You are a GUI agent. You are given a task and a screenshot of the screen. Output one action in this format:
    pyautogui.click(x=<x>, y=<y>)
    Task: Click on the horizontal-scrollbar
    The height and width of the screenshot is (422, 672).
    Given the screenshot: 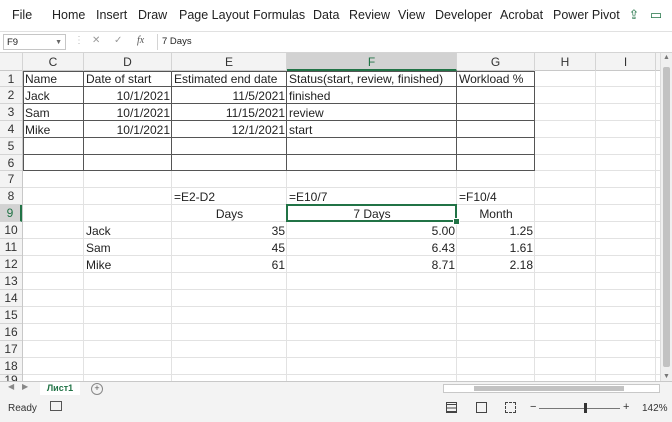 What is the action you would take?
    pyautogui.click(x=551, y=388)
    